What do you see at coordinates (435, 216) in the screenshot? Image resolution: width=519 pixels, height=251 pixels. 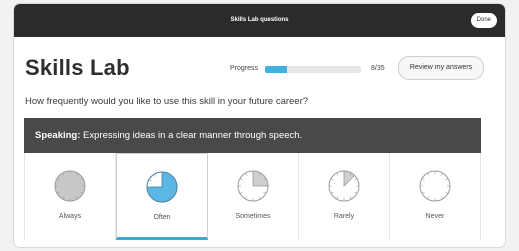 I see `option-label: Never` at bounding box center [435, 216].